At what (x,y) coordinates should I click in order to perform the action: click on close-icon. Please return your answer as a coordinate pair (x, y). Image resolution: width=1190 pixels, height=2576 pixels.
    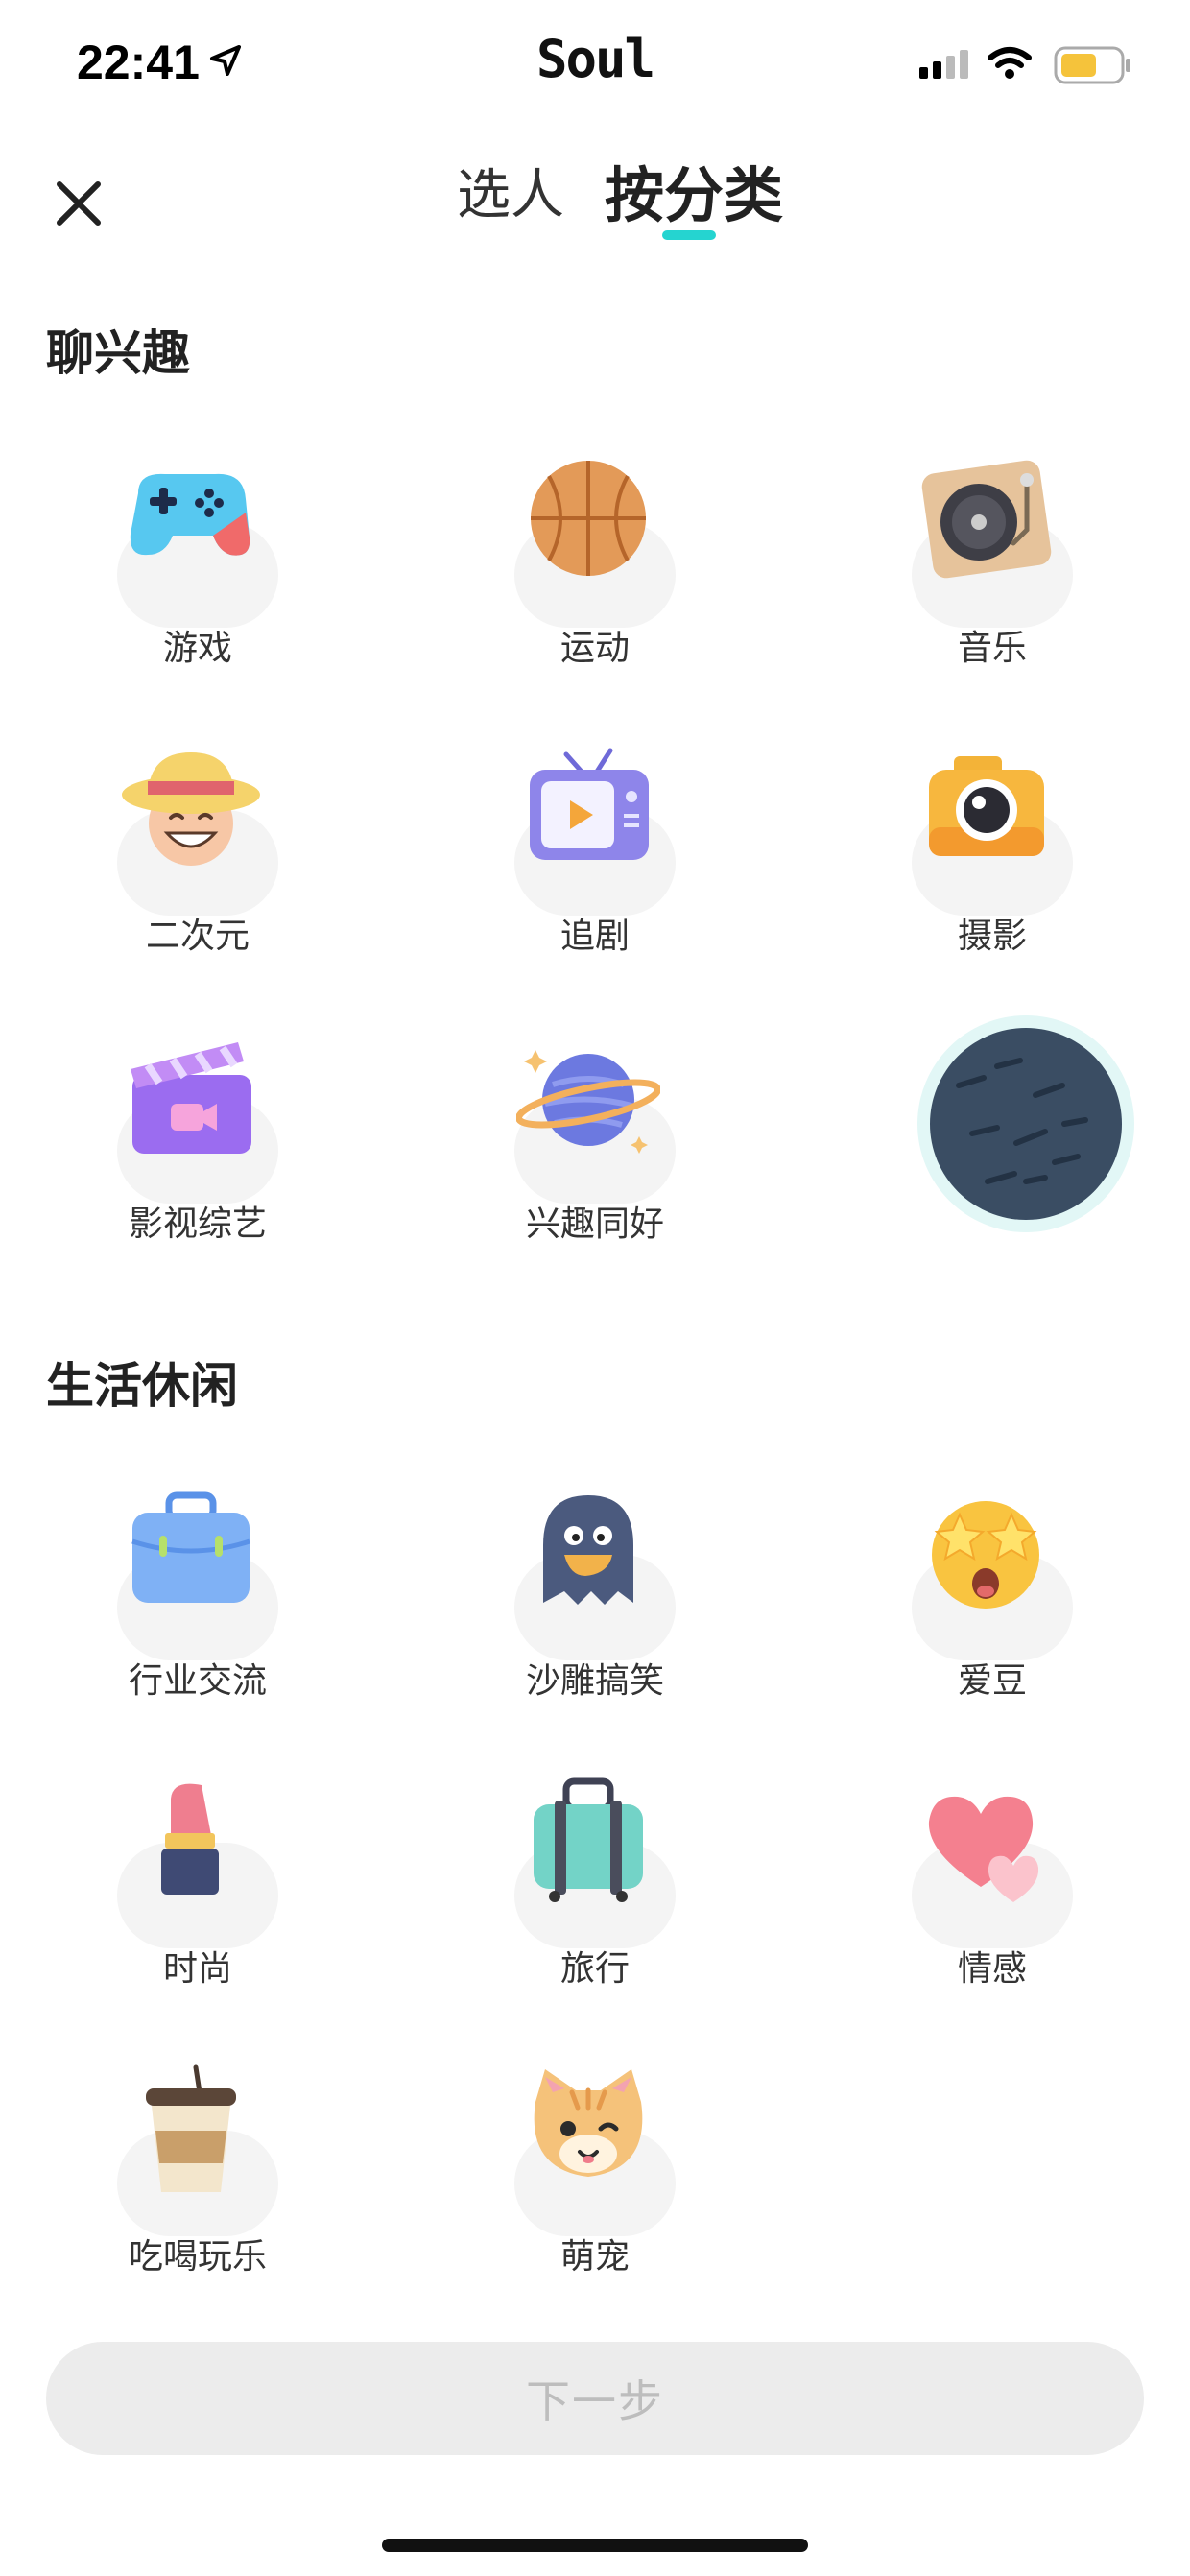
    Looking at the image, I should click on (78, 203).